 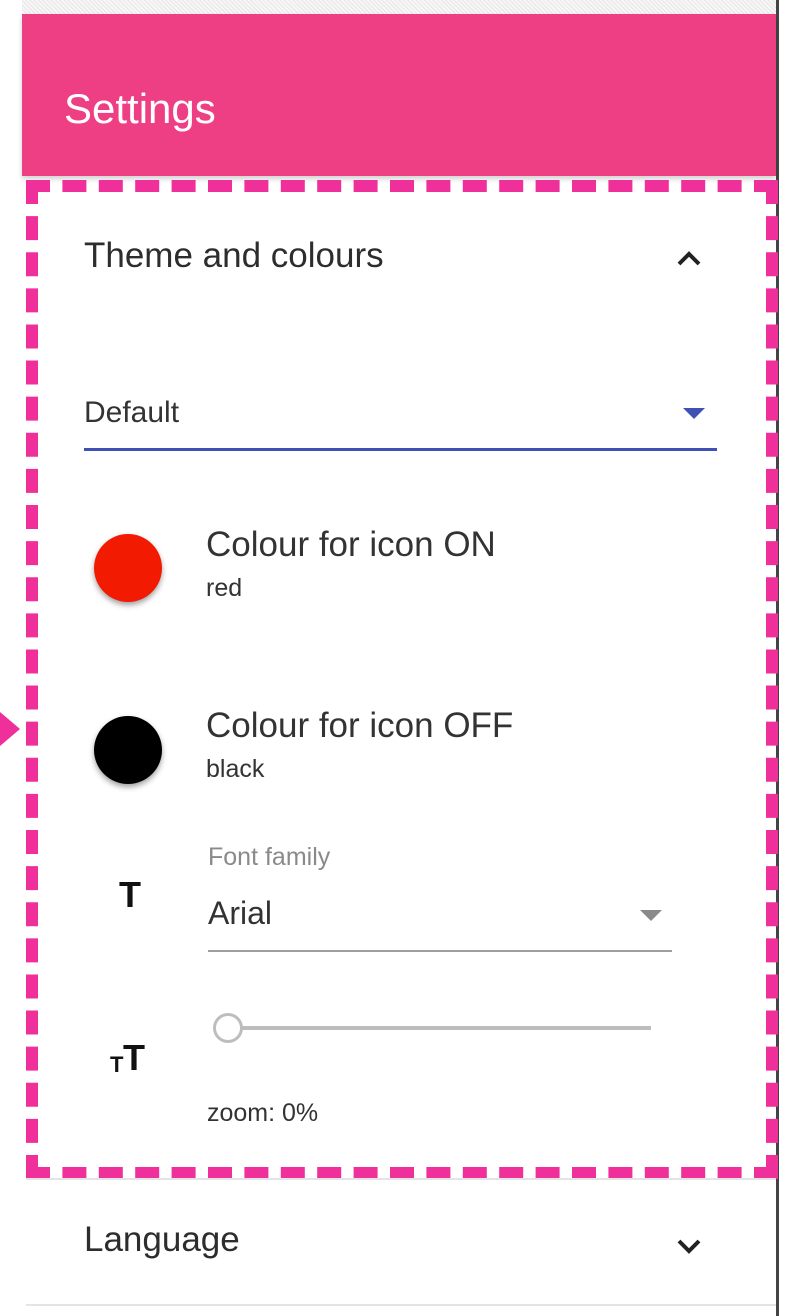 I want to click on theme-select-value: Default, so click(x=132, y=412).